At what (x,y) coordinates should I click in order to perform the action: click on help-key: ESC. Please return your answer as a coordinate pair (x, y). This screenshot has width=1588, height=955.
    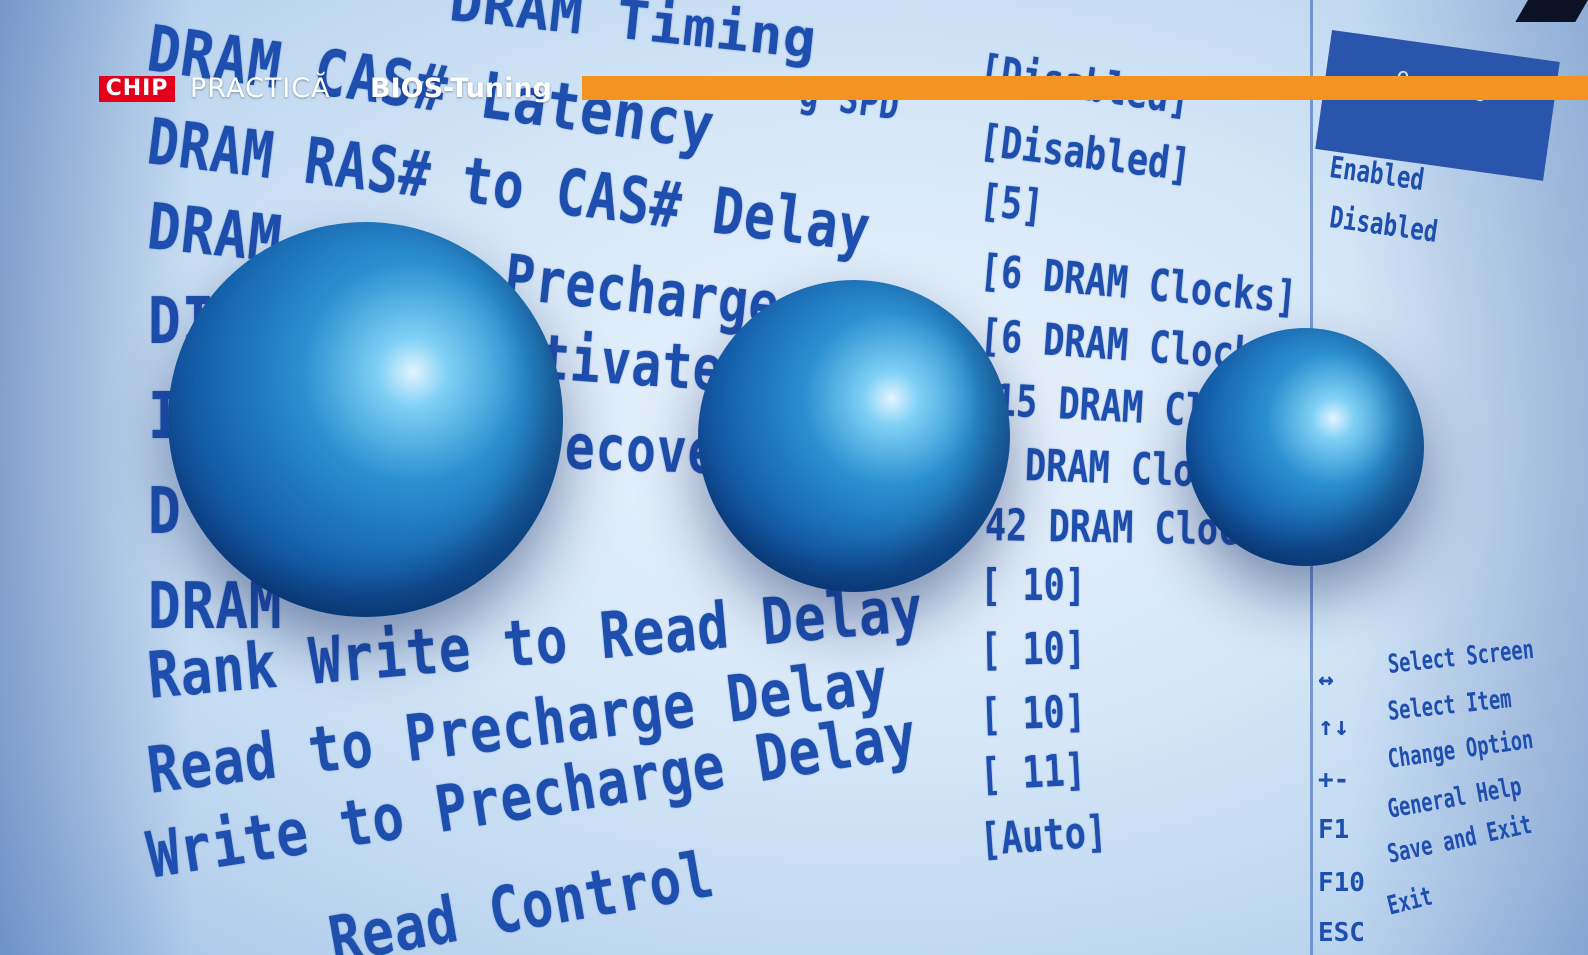
    Looking at the image, I should click on (1341, 933).